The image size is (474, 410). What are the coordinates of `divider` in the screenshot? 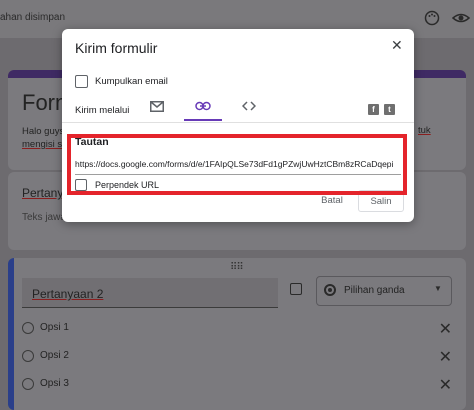 It's located at (238, 122).